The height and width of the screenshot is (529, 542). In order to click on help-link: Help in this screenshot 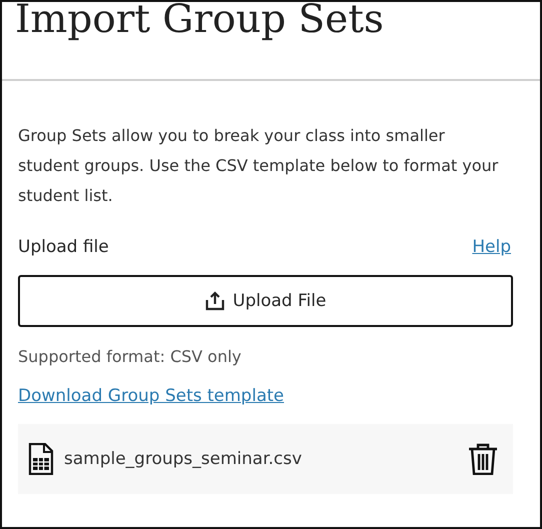, I will do `click(491, 247)`.